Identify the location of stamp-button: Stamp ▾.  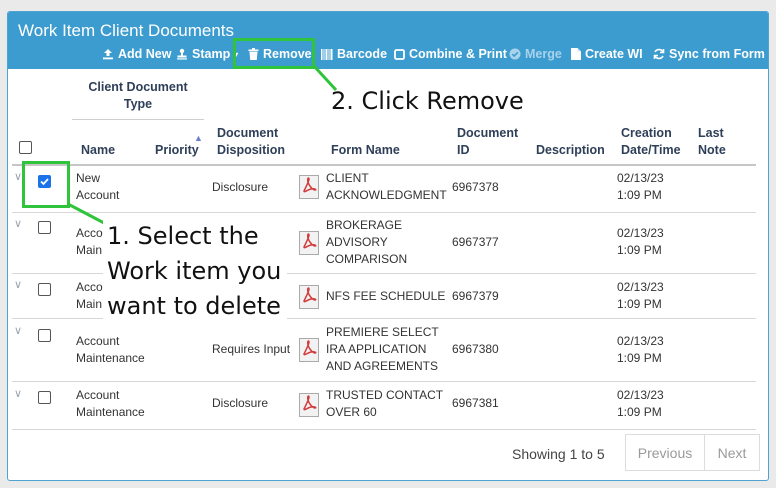
(207, 54).